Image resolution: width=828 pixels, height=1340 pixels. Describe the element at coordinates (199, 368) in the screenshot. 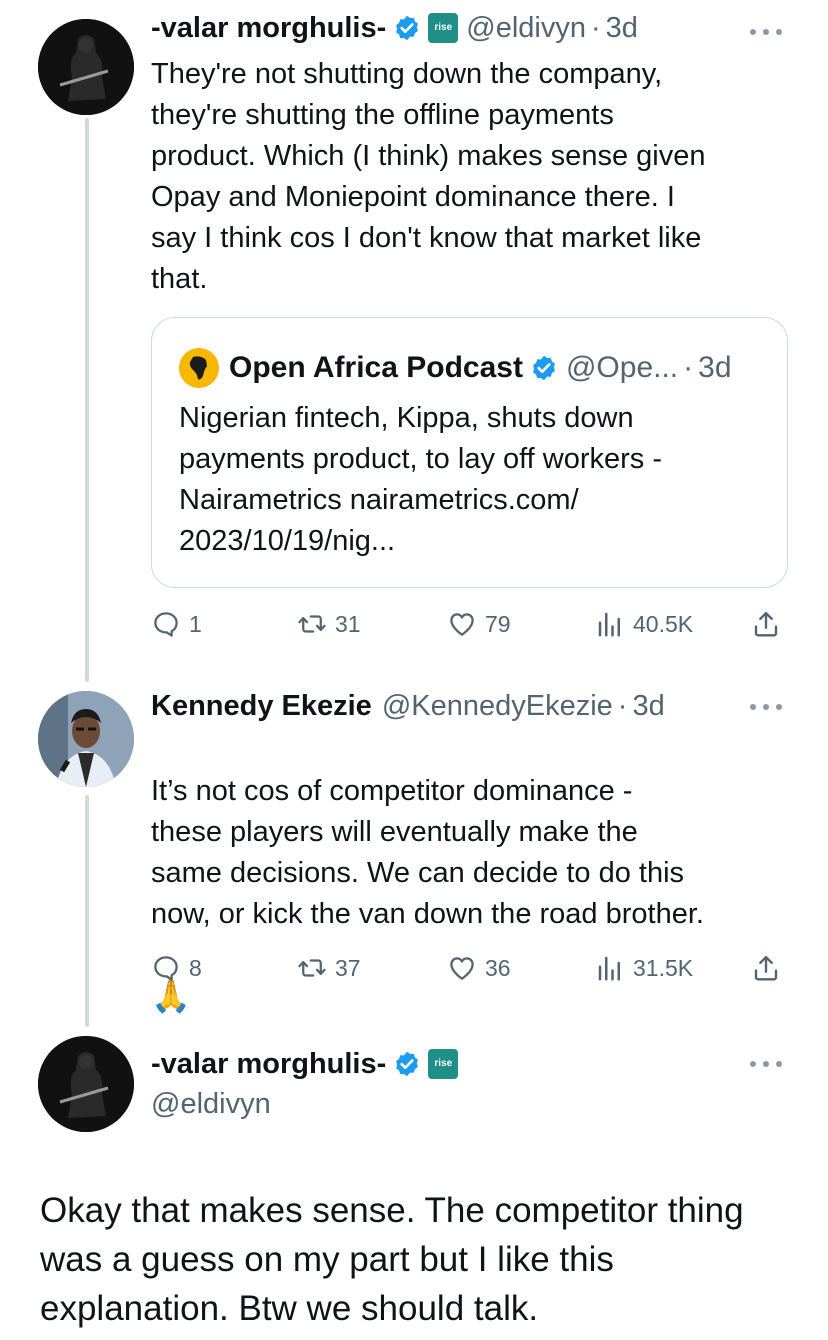

I see `quote-avatar` at that location.